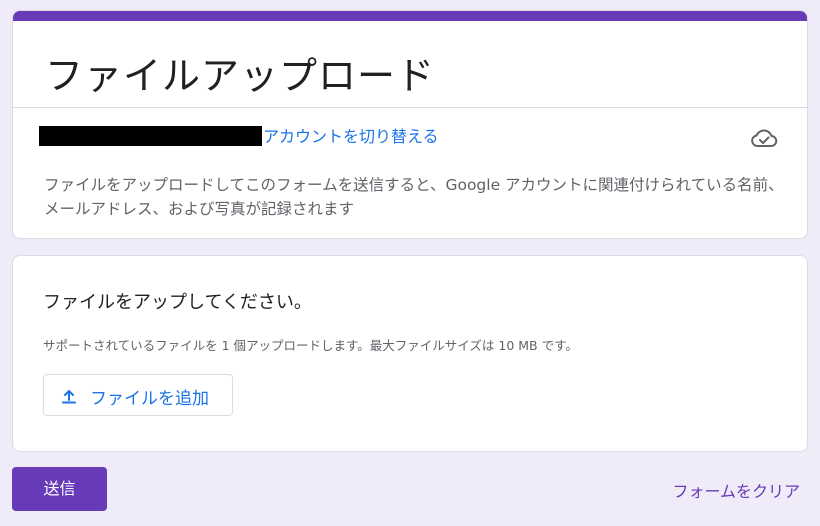  Describe the element at coordinates (69, 397) in the screenshot. I see `upload-icon` at that location.